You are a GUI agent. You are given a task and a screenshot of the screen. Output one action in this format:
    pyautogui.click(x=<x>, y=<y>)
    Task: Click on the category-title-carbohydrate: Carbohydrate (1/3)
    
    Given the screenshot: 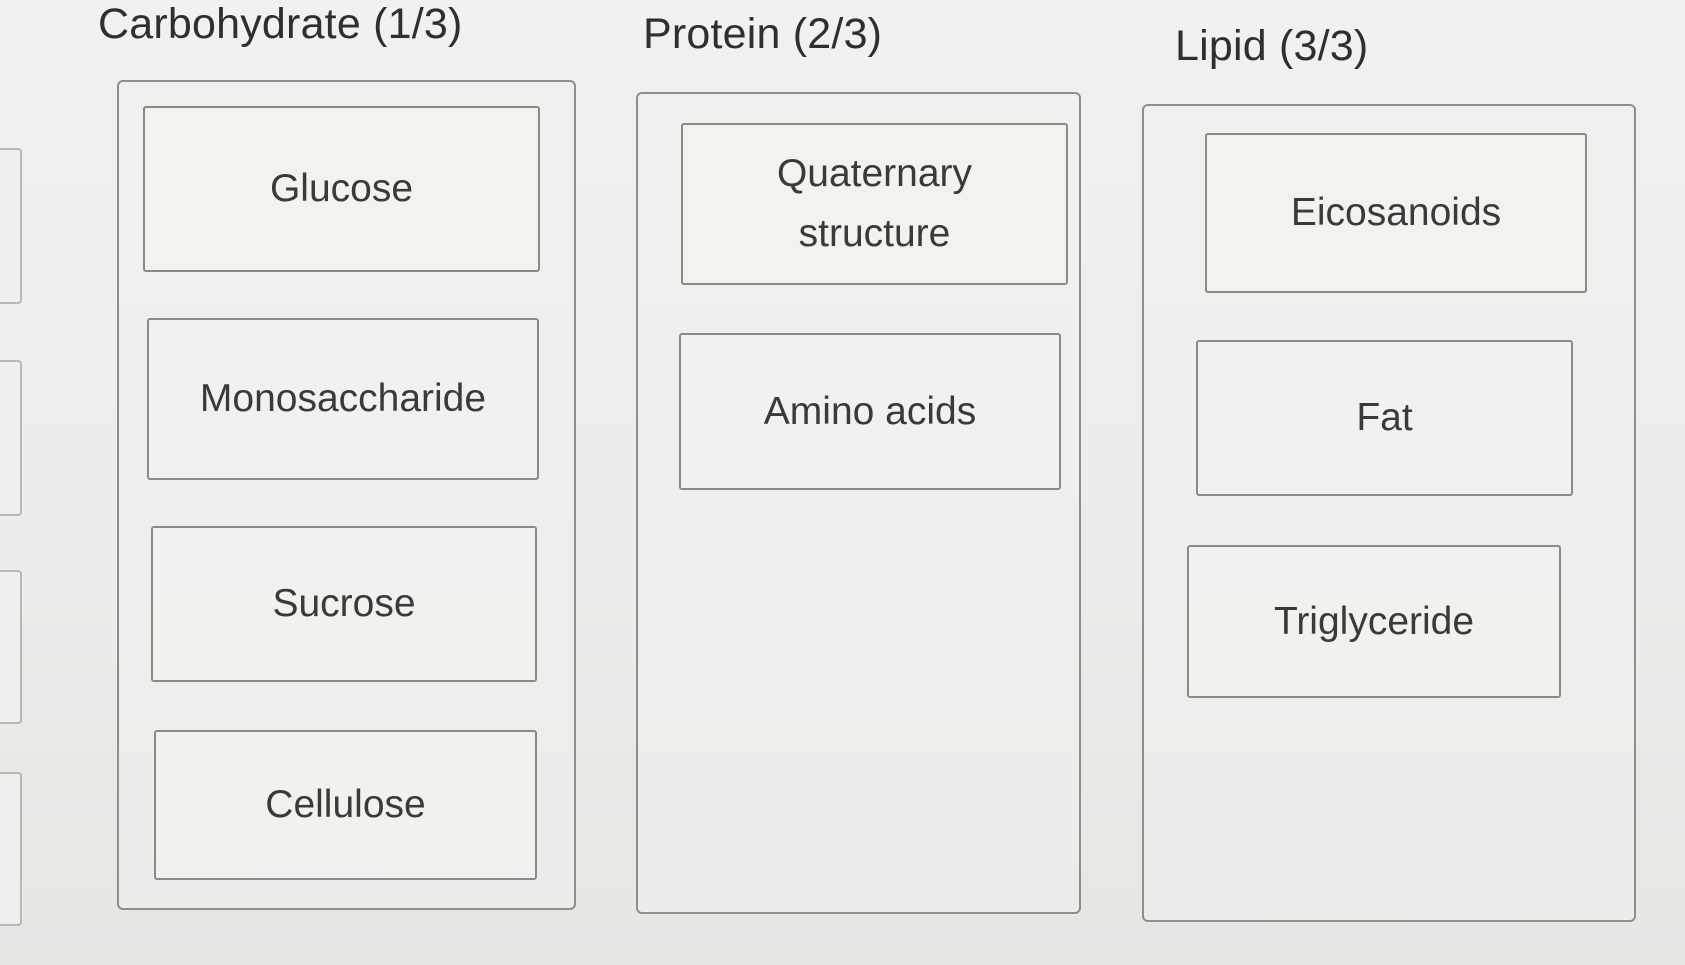 What is the action you would take?
    pyautogui.click(x=280, y=24)
    